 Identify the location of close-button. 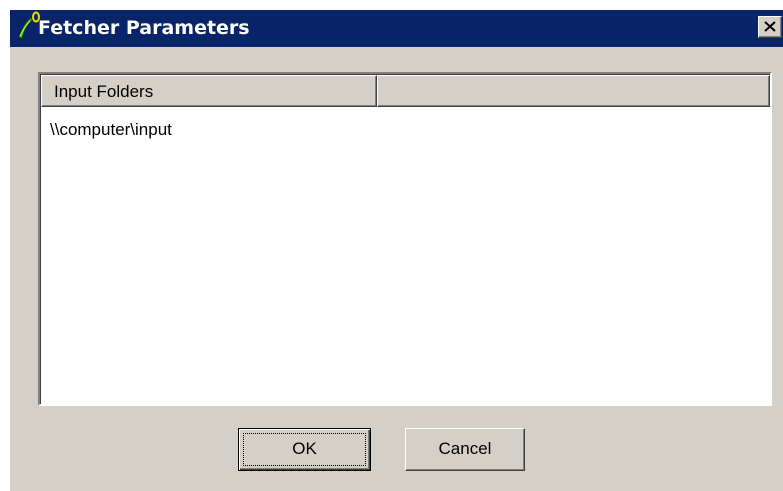
(770, 27).